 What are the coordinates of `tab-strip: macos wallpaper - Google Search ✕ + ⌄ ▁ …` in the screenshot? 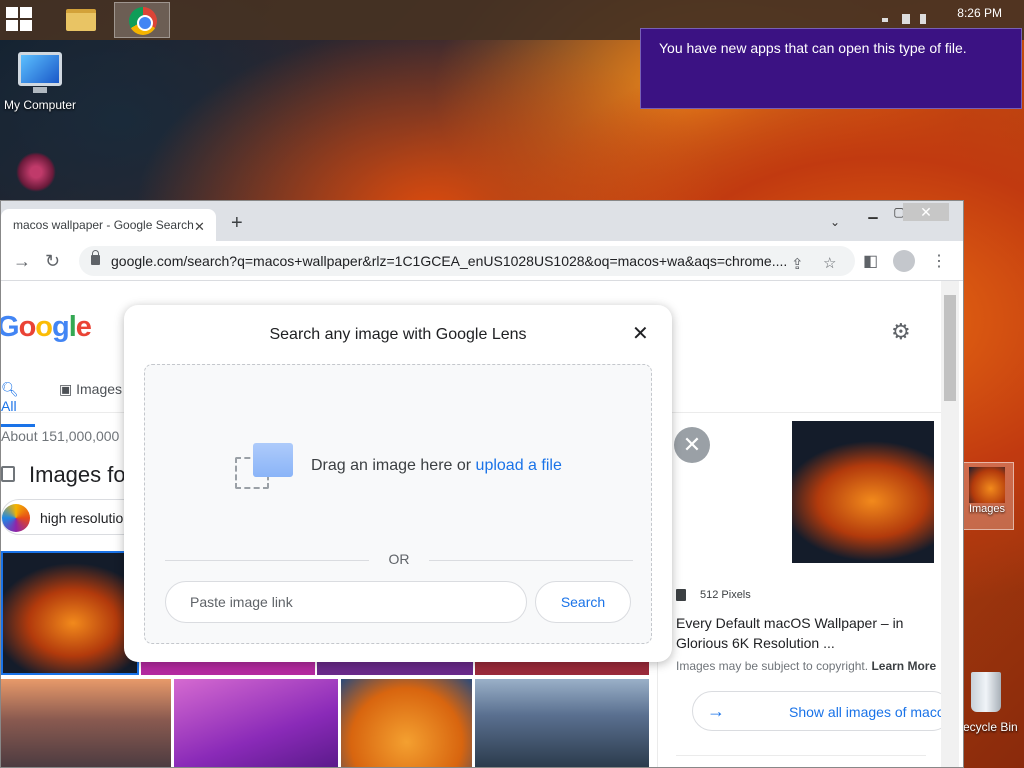 It's located at (482, 221).